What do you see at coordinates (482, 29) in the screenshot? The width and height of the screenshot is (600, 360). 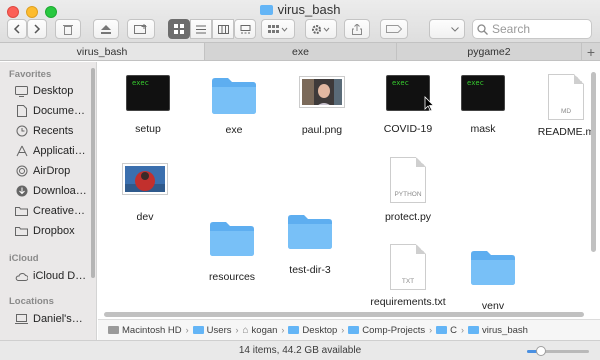 I see `search-icon` at bounding box center [482, 29].